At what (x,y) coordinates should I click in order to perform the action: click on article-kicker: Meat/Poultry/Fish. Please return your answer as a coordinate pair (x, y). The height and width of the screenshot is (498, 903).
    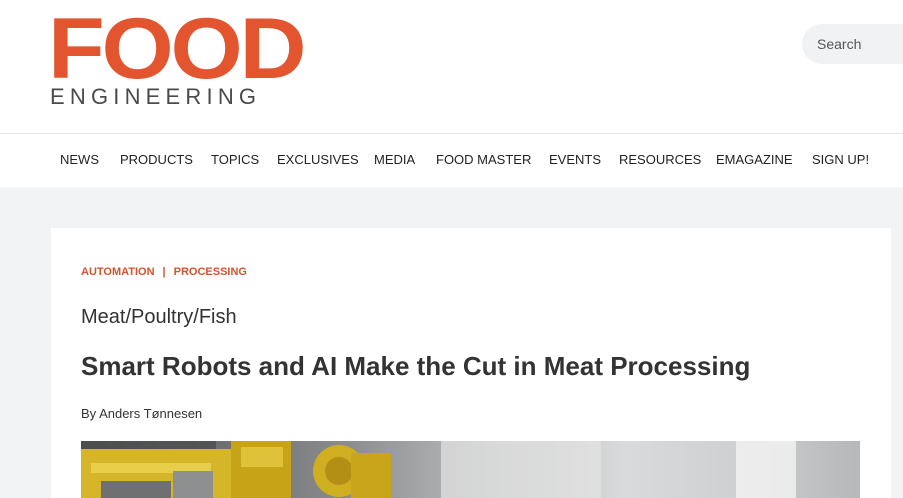
    Looking at the image, I should click on (159, 317).